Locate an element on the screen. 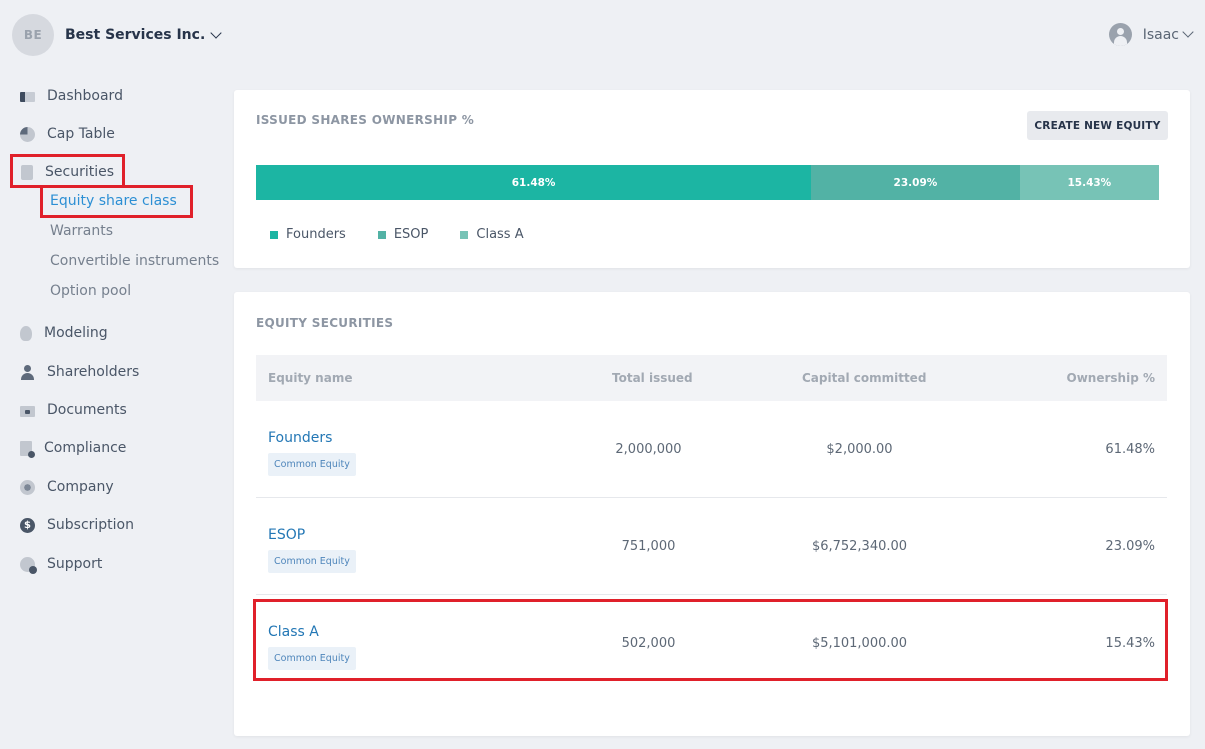 Image resolution: width=1205 pixels, height=749 pixels. sidebar-item-label: Support is located at coordinates (75, 564).